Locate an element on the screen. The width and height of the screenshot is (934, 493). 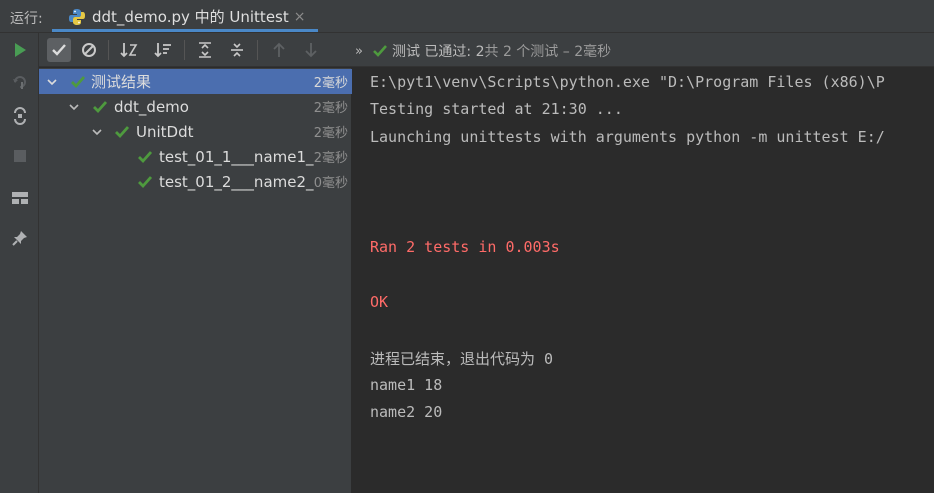
tree-duration: 0毫秒 is located at coordinates (330, 183).